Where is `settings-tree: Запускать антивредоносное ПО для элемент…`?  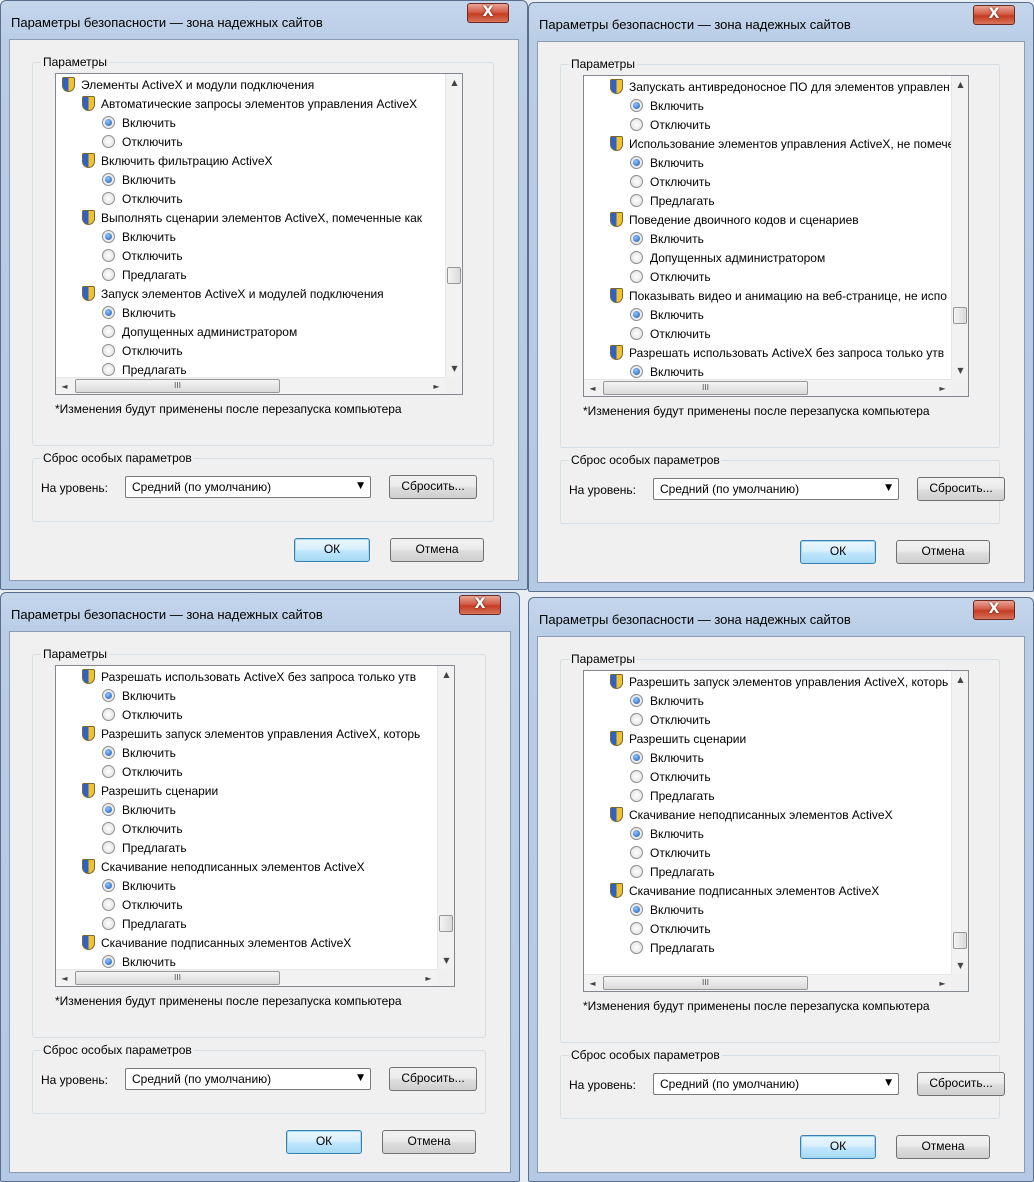
settings-tree: Запускать антивредоносное ПО для элемент… is located at coordinates (776, 236).